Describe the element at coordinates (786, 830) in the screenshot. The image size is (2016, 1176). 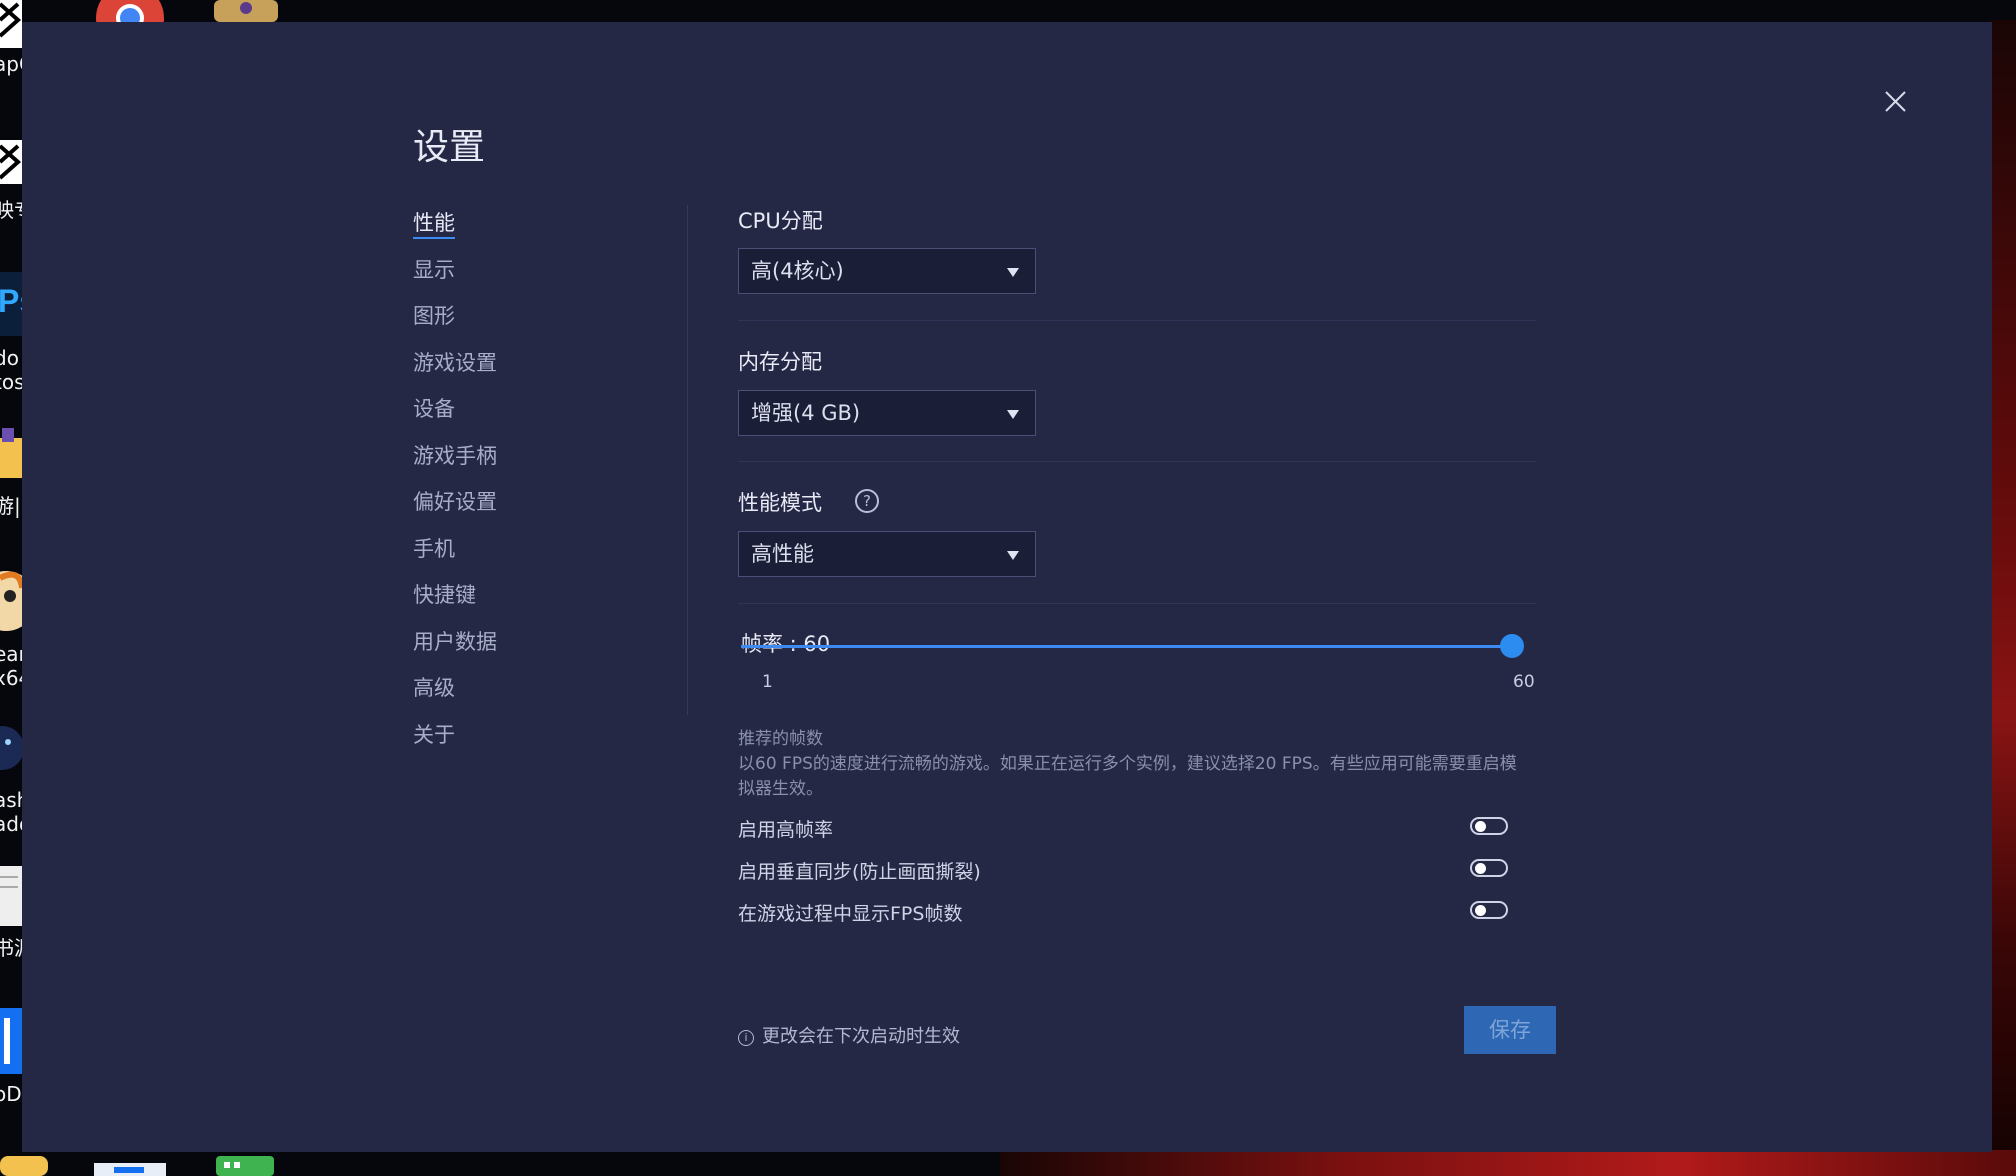
I see `high-fps-label: 启用高帧率` at that location.